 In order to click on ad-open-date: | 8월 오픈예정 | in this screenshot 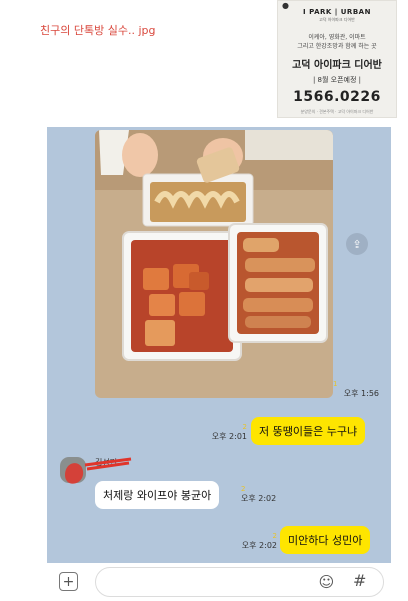, I will do `click(337, 80)`.